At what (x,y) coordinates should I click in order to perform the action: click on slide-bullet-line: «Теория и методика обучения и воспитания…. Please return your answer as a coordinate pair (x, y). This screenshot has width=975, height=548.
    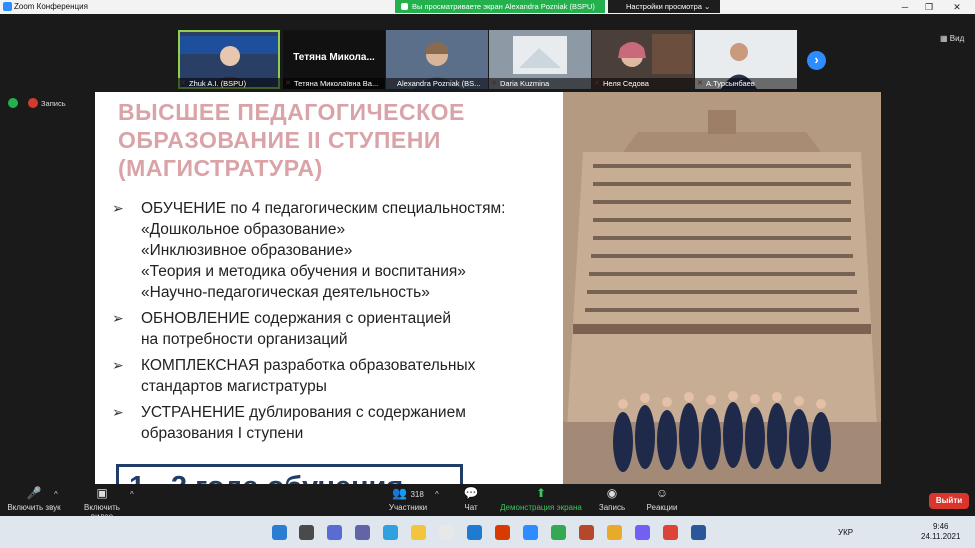
    Looking at the image, I should click on (303, 271).